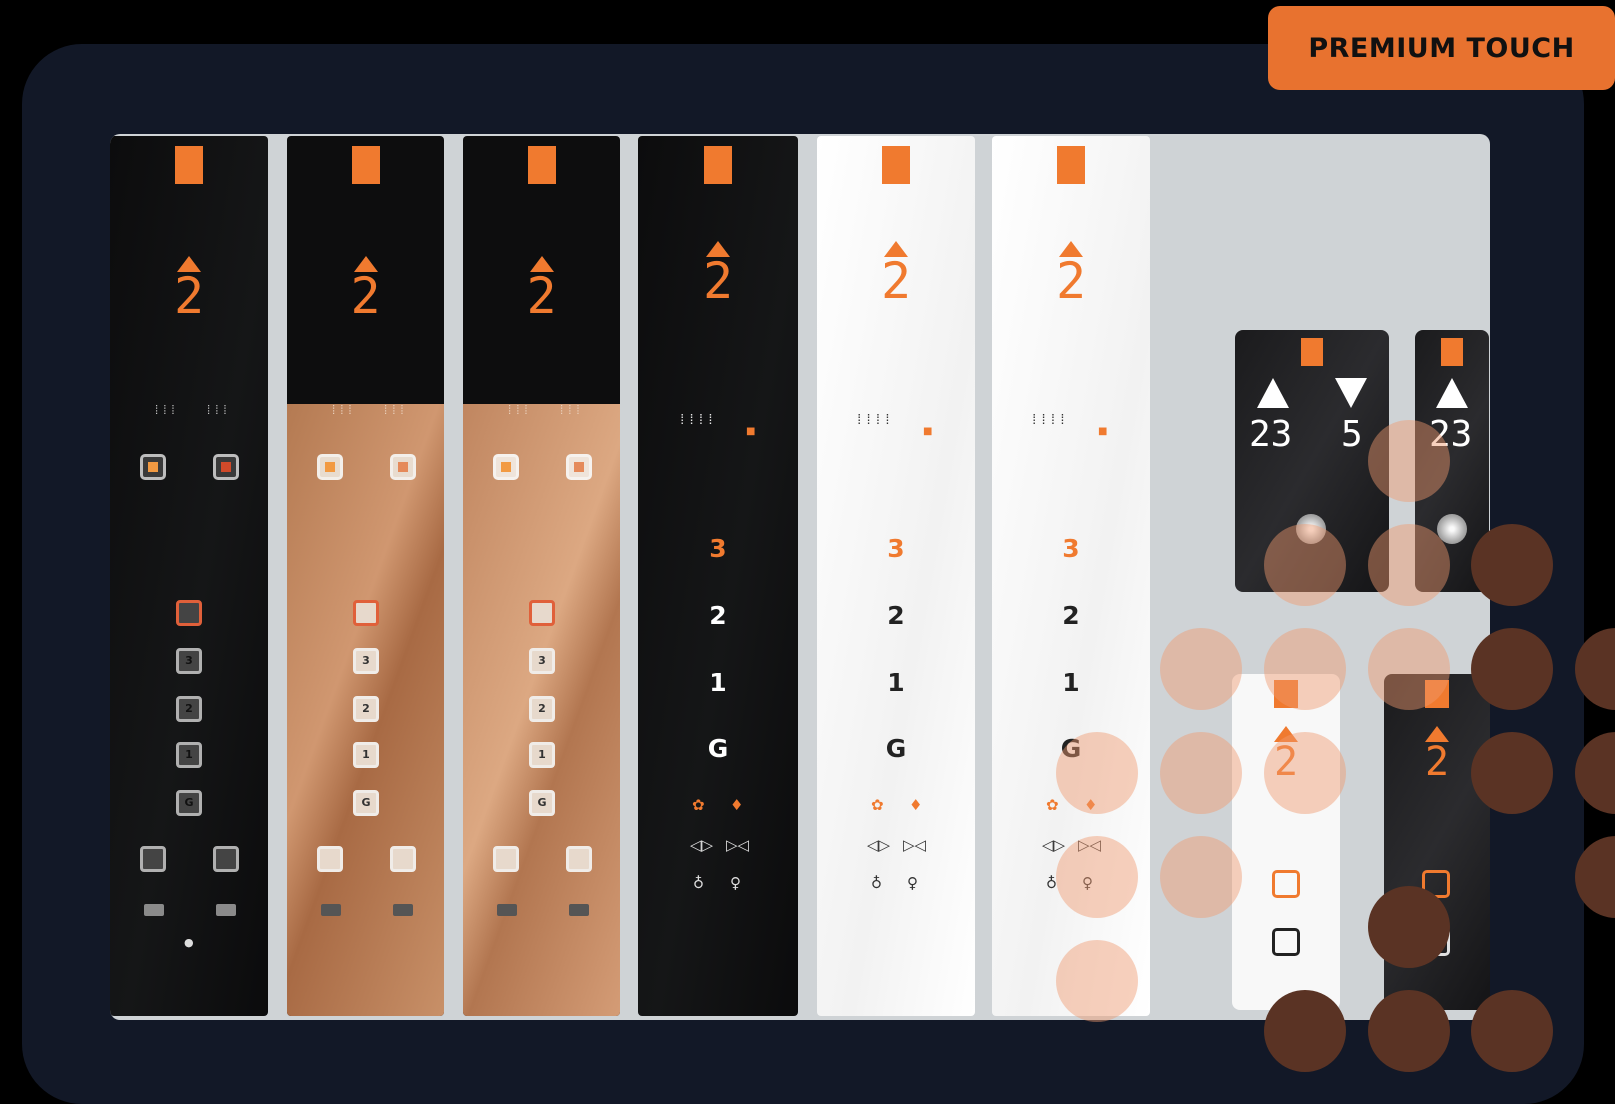 The height and width of the screenshot is (1104, 1615). I want to click on cop-panel-black-1: 2 ⁞⁞⁞ ⁞⁞⁞ 3 2 1 G ●, so click(189, 576).